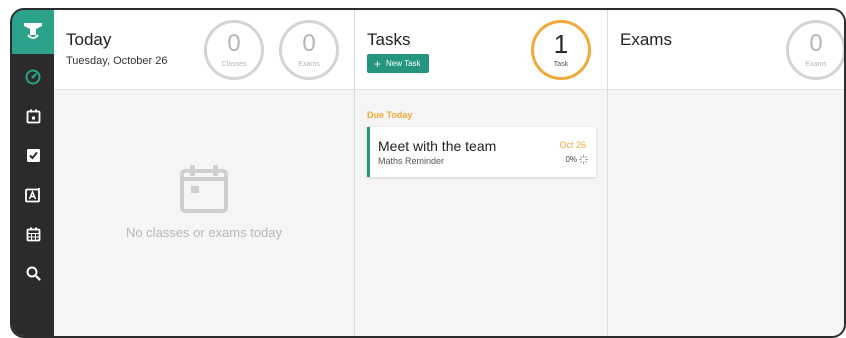  What do you see at coordinates (378, 63) in the screenshot?
I see `plus-icon: +` at bounding box center [378, 63].